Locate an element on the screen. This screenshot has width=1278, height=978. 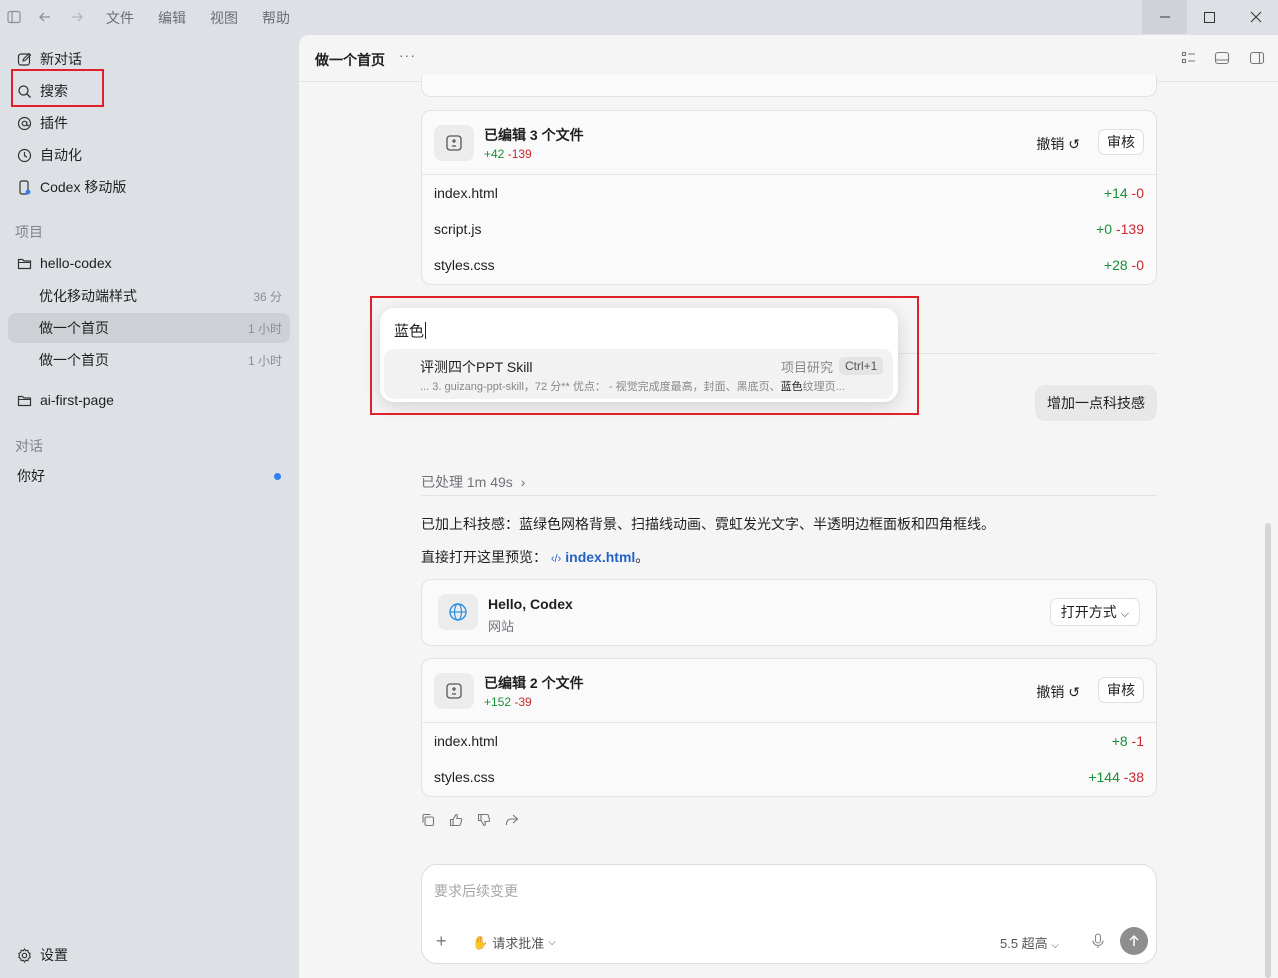
chat-title: 你好 is located at coordinates (31, 476).